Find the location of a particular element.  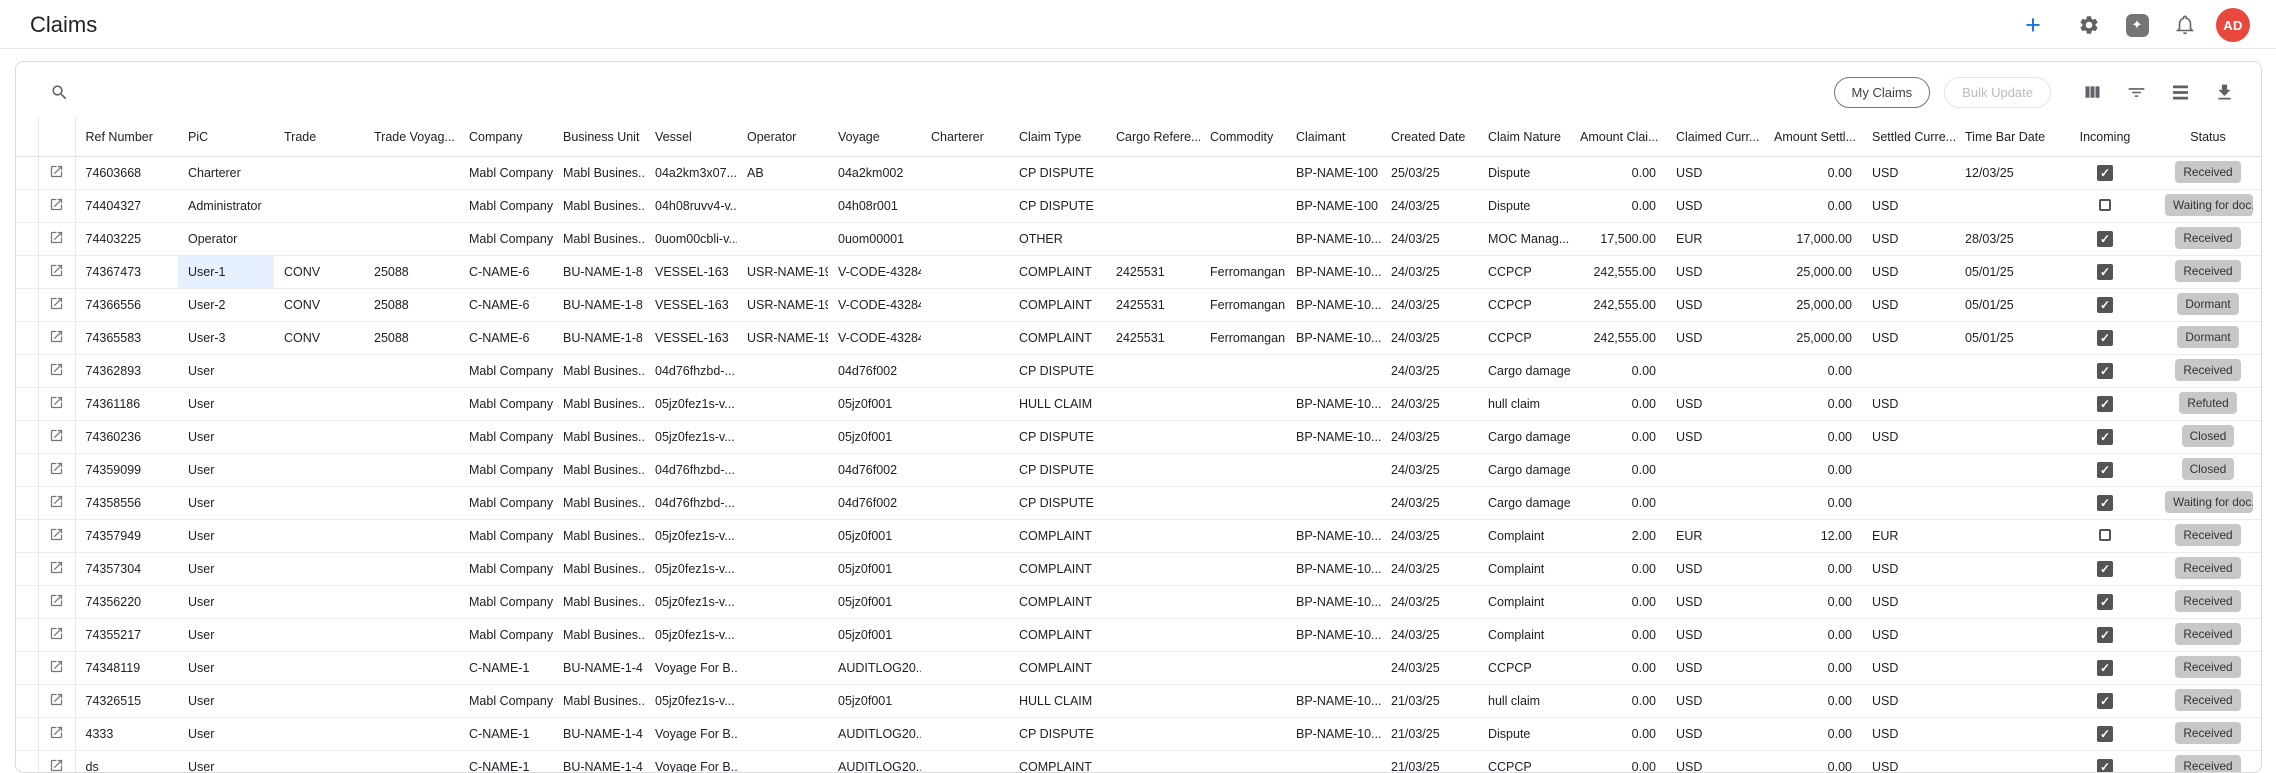

column-header-operator: Operator is located at coordinates (782, 137).